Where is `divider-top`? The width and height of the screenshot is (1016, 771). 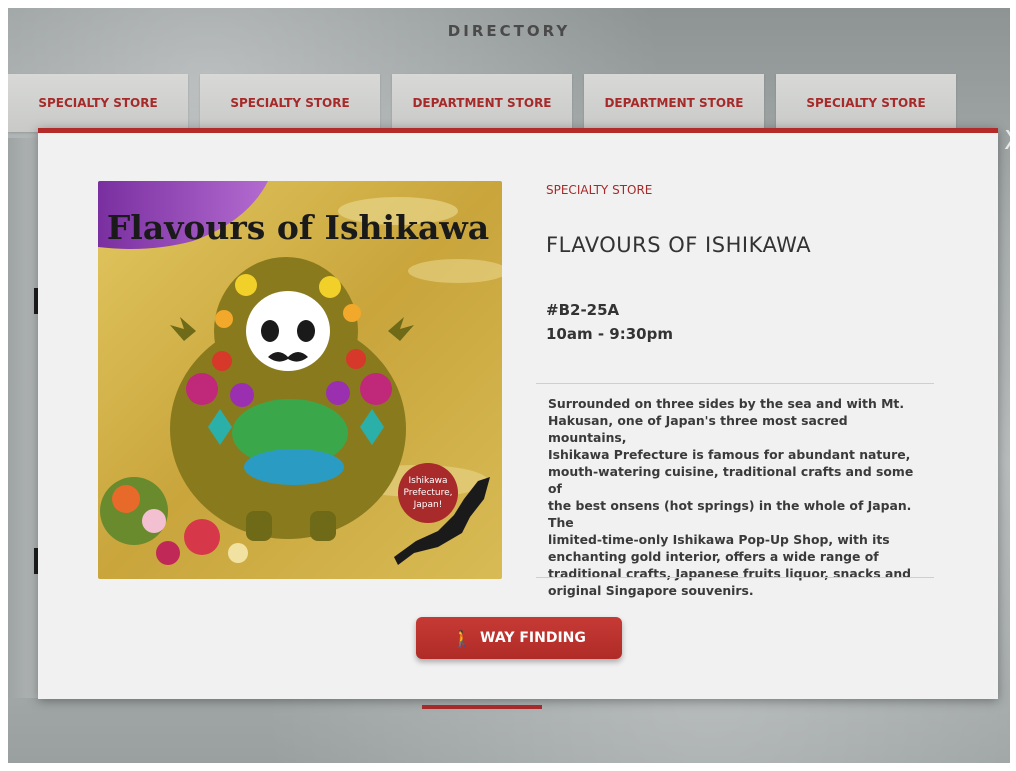
divider-top is located at coordinates (735, 383).